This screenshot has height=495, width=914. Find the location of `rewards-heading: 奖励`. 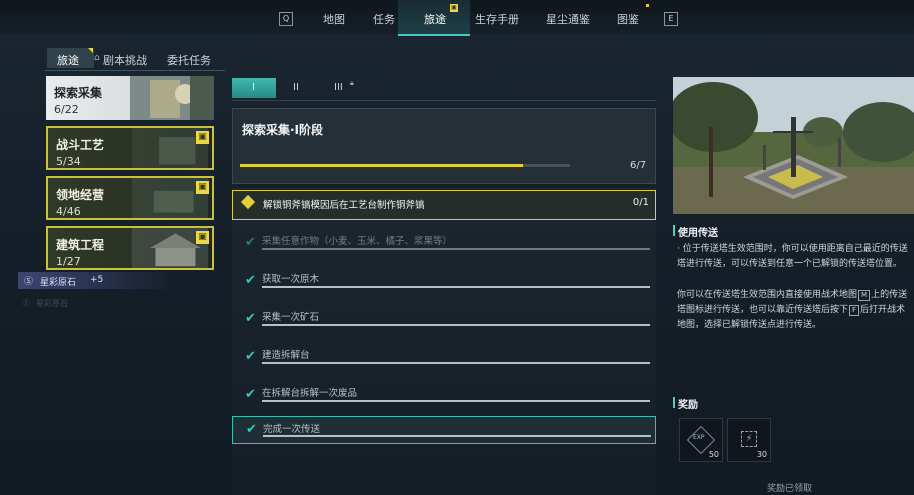

rewards-heading: 奖励 is located at coordinates (688, 405).